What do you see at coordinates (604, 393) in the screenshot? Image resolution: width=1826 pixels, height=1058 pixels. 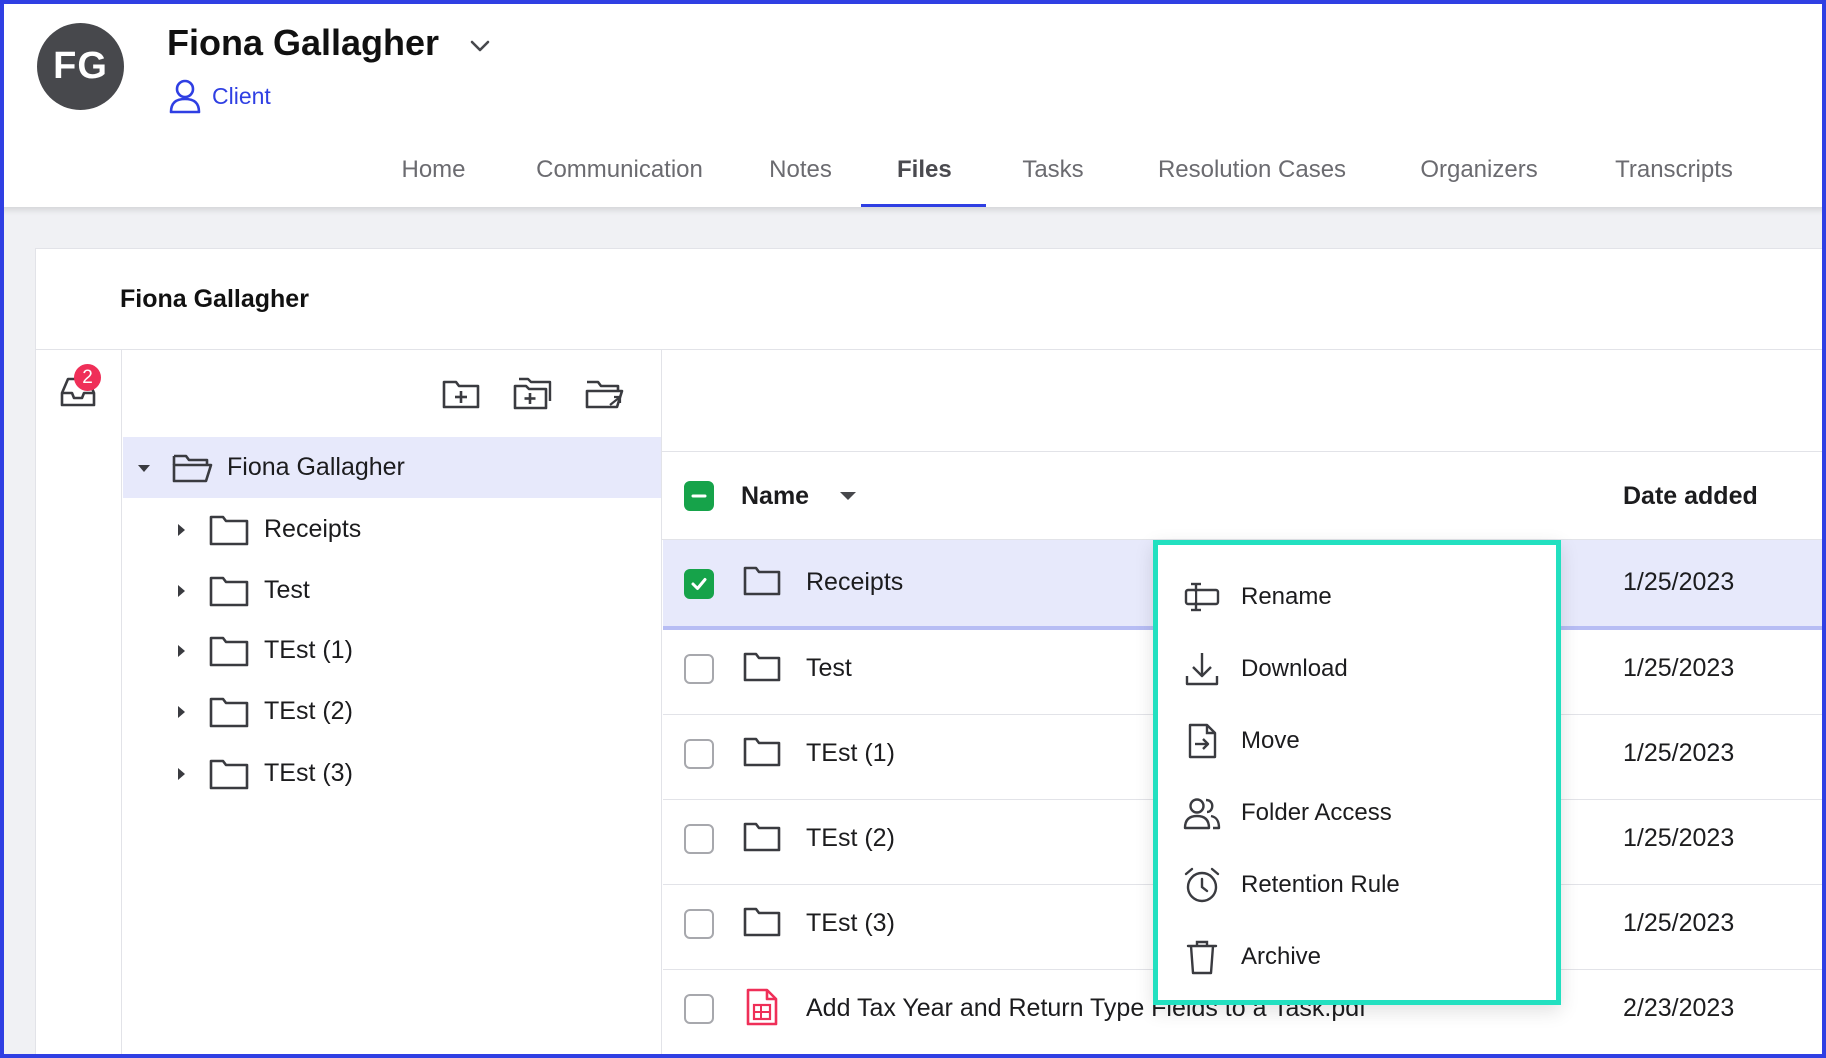 I see `move-folder-icon` at bounding box center [604, 393].